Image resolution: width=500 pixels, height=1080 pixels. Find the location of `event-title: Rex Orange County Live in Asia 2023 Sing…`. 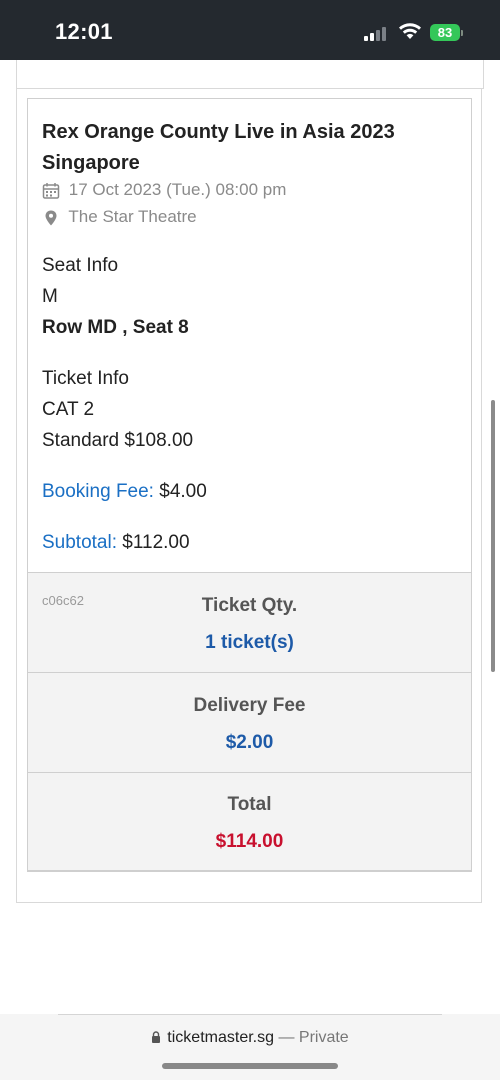

event-title: Rex Orange County Live in Asia 2023 Sing… is located at coordinates (218, 147).